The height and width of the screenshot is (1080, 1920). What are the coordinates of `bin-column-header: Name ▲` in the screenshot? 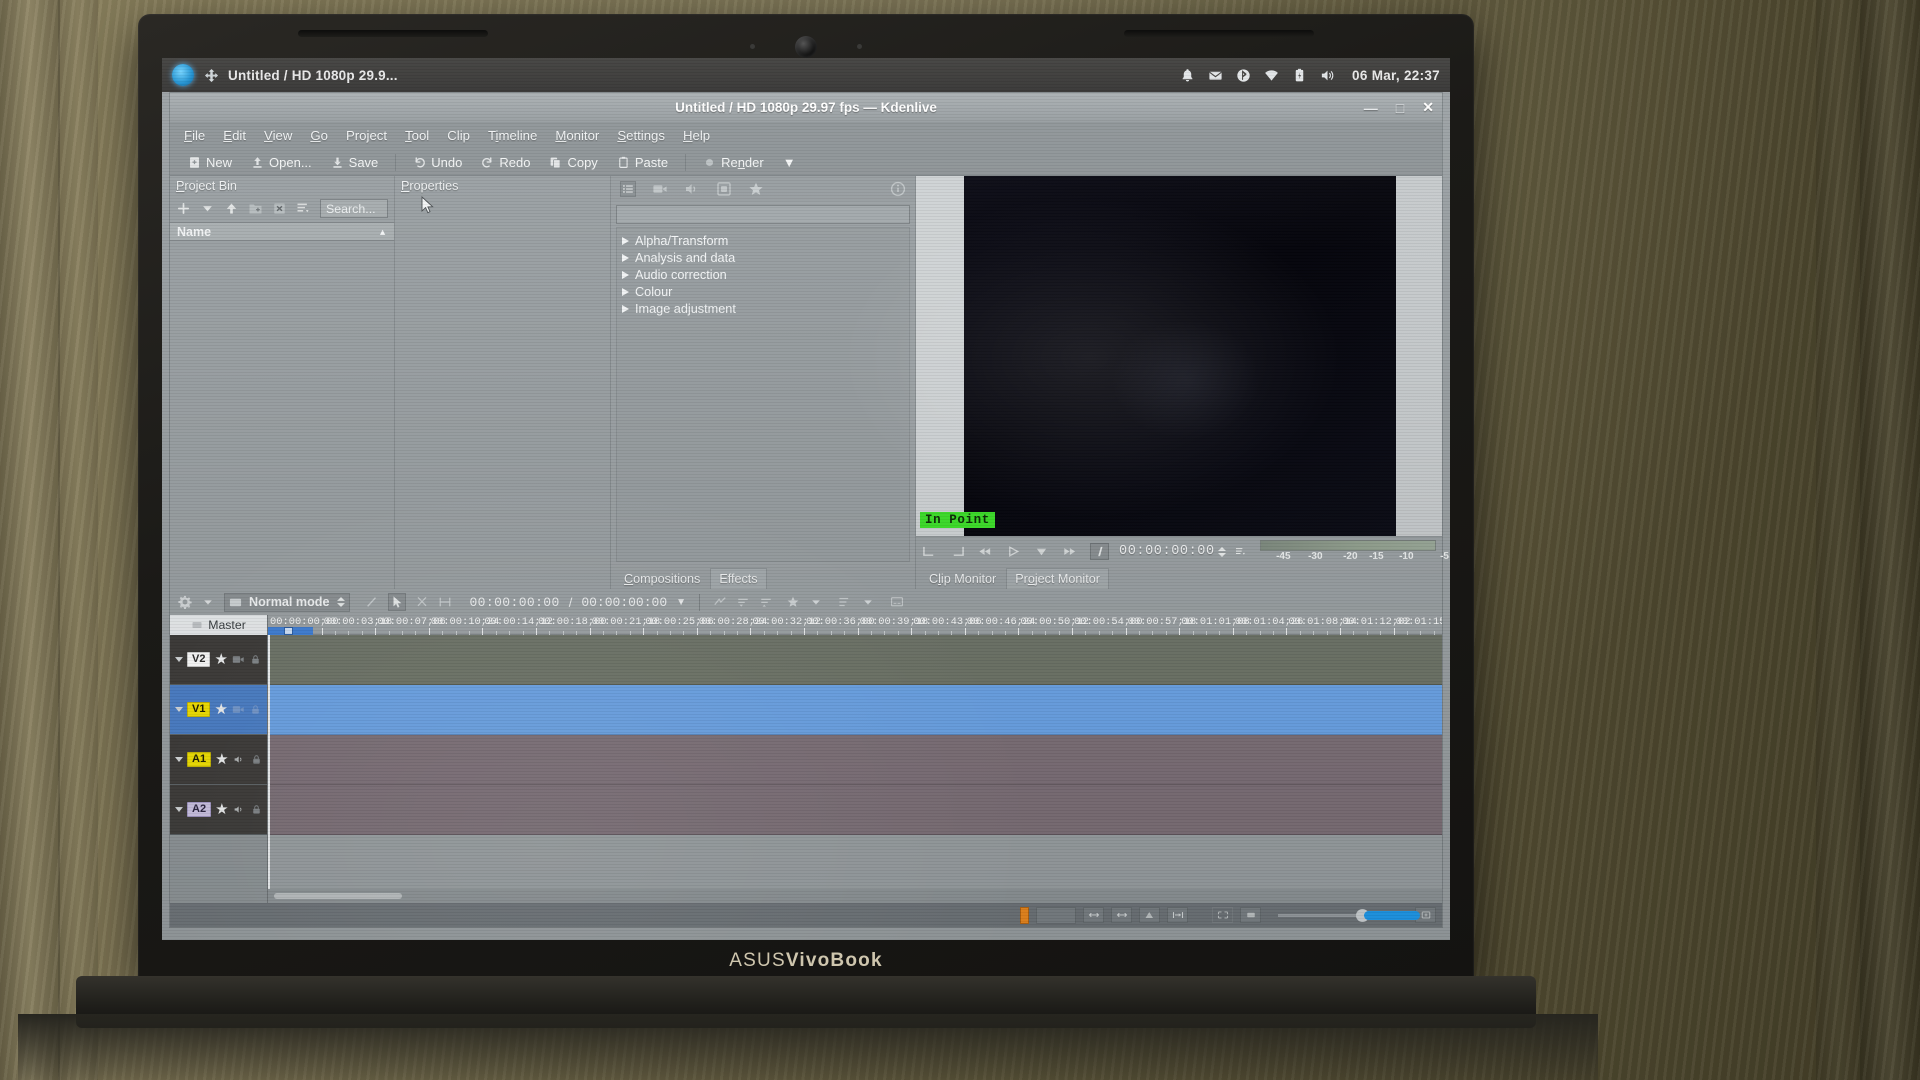 It's located at (282, 231).